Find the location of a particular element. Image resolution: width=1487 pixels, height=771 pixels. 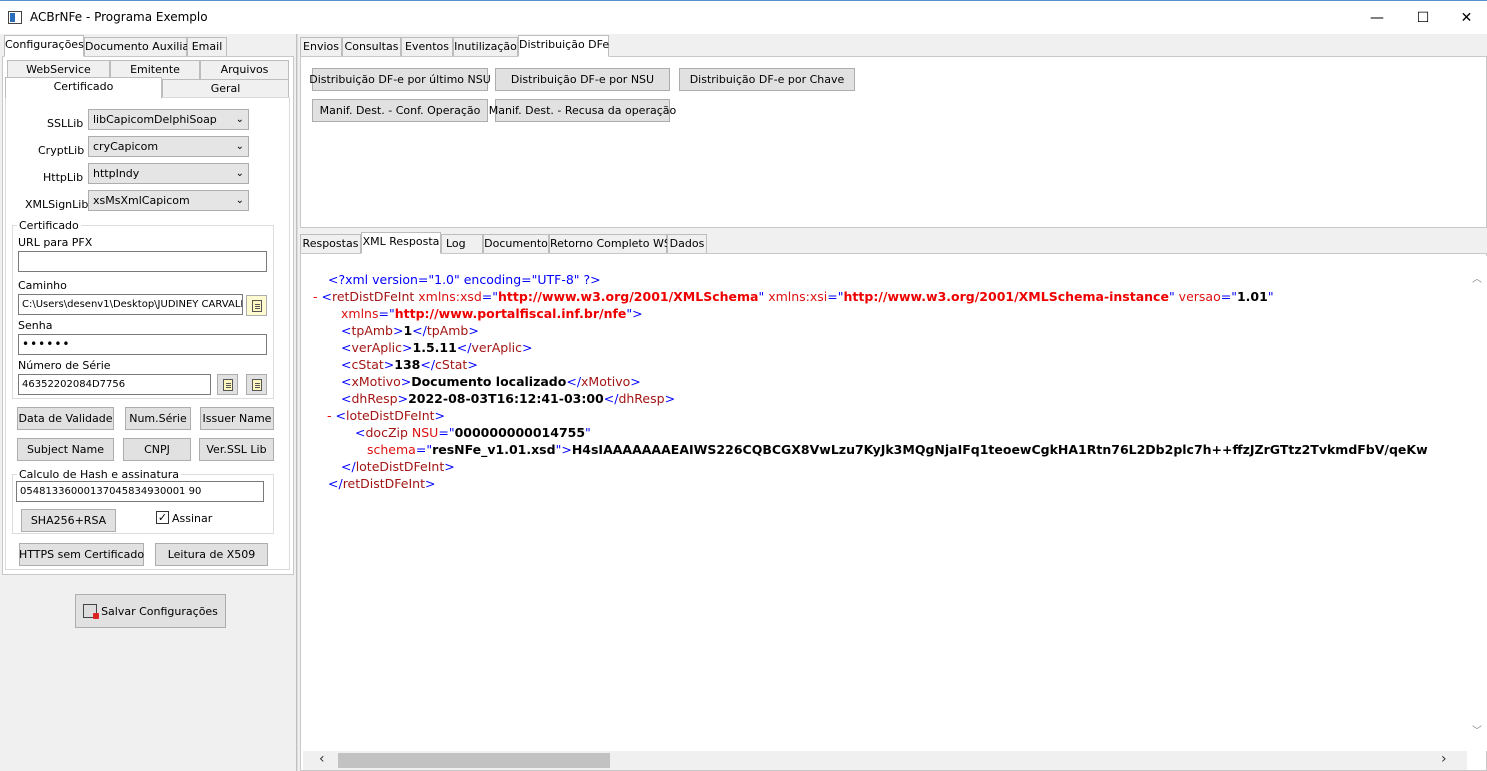

title-bar: ACBrNFe - Programa Exemplo — ☐ ✕ is located at coordinates (743, 17).